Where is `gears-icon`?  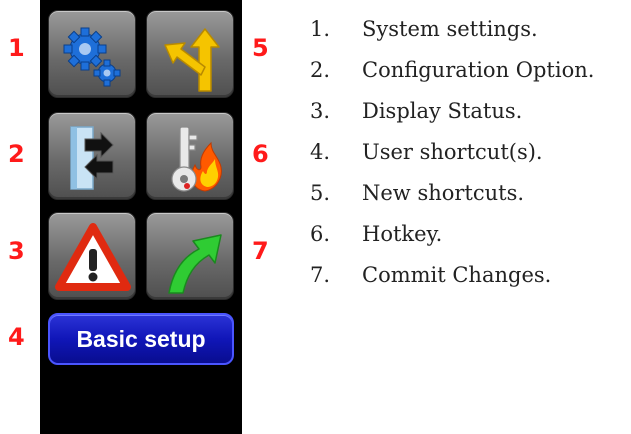
gears-icon is located at coordinates (92, 57).